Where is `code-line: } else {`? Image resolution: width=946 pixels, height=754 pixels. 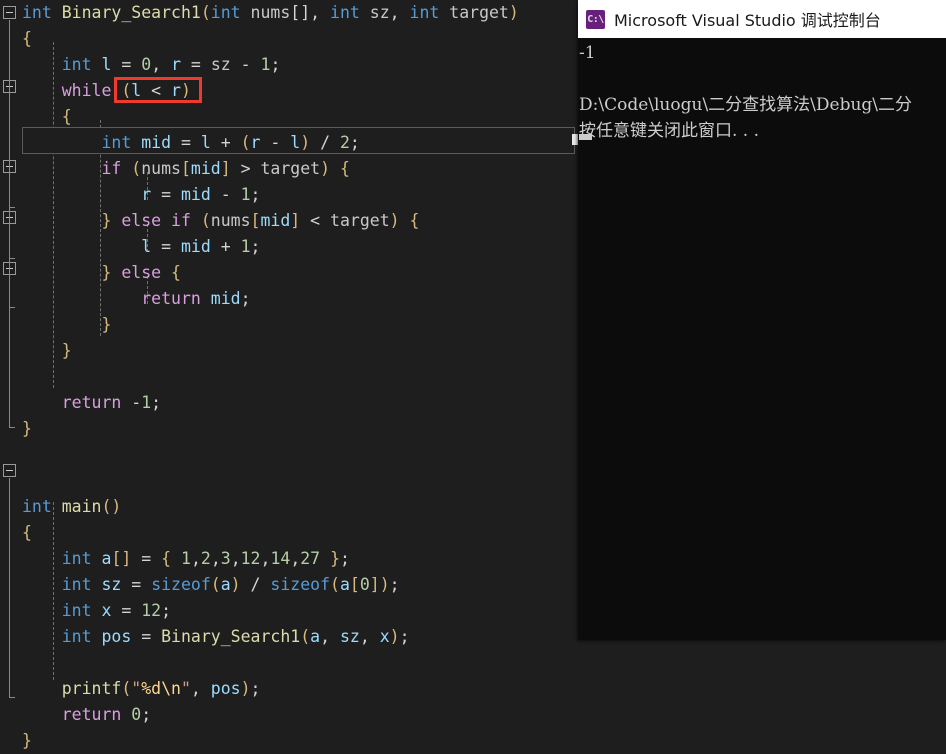 code-line: } else { is located at coordinates (101, 273).